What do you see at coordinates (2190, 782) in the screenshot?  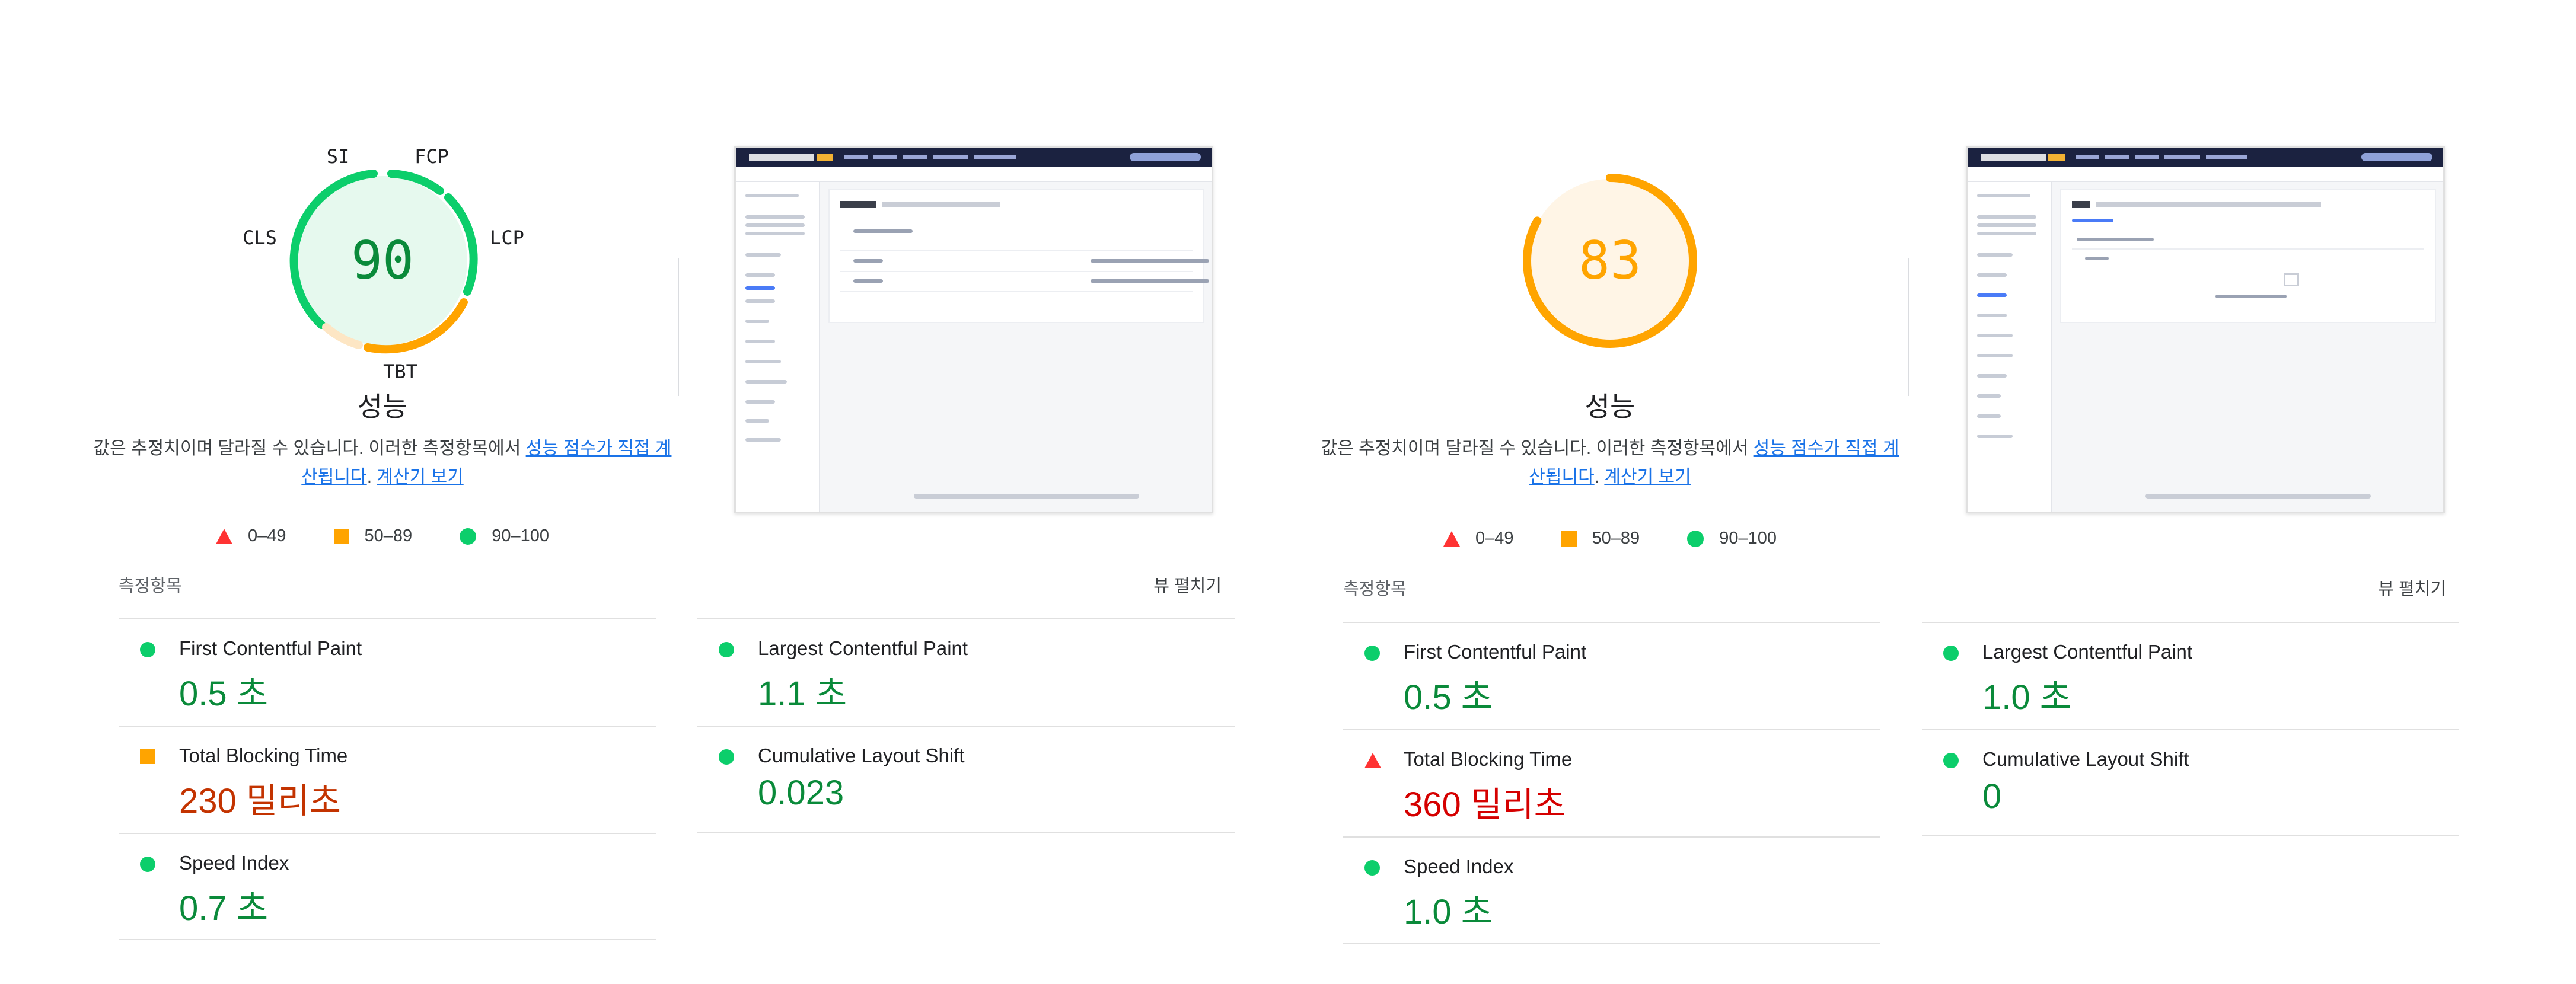 I see `metric-cls: Cumulative Layout Shift 0` at bounding box center [2190, 782].